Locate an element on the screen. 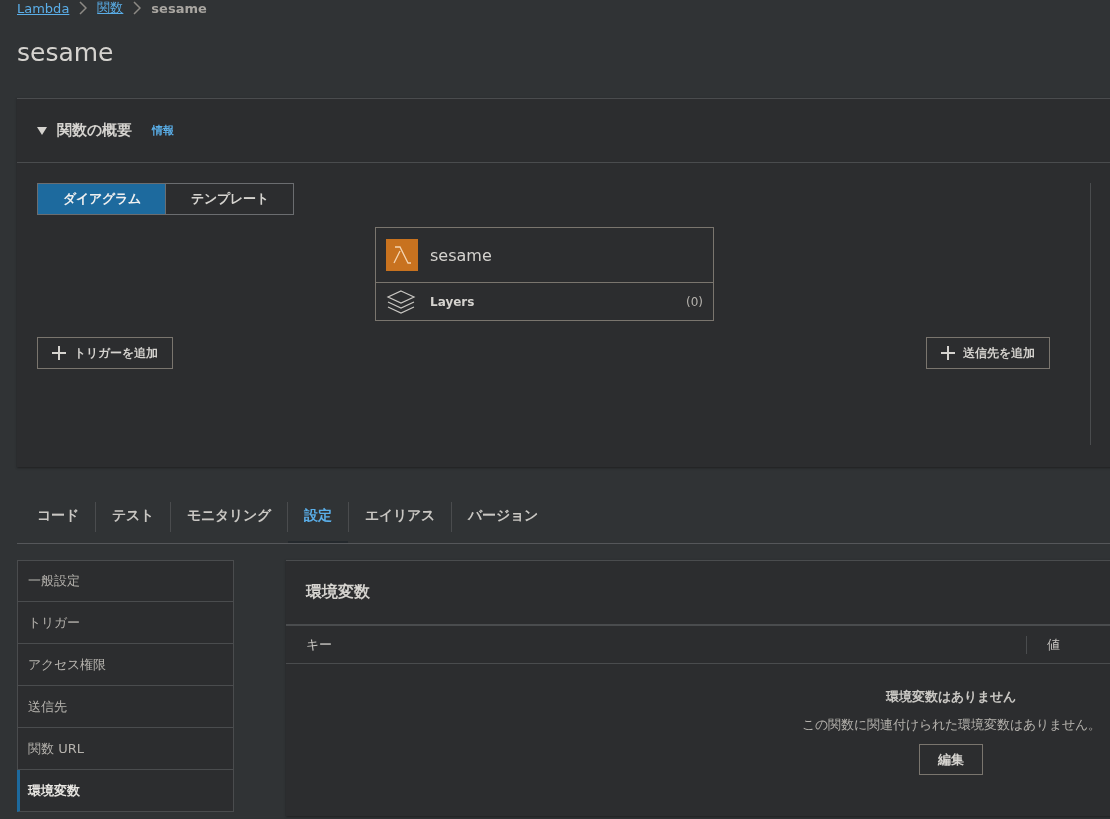  lambda-icon is located at coordinates (402, 255).